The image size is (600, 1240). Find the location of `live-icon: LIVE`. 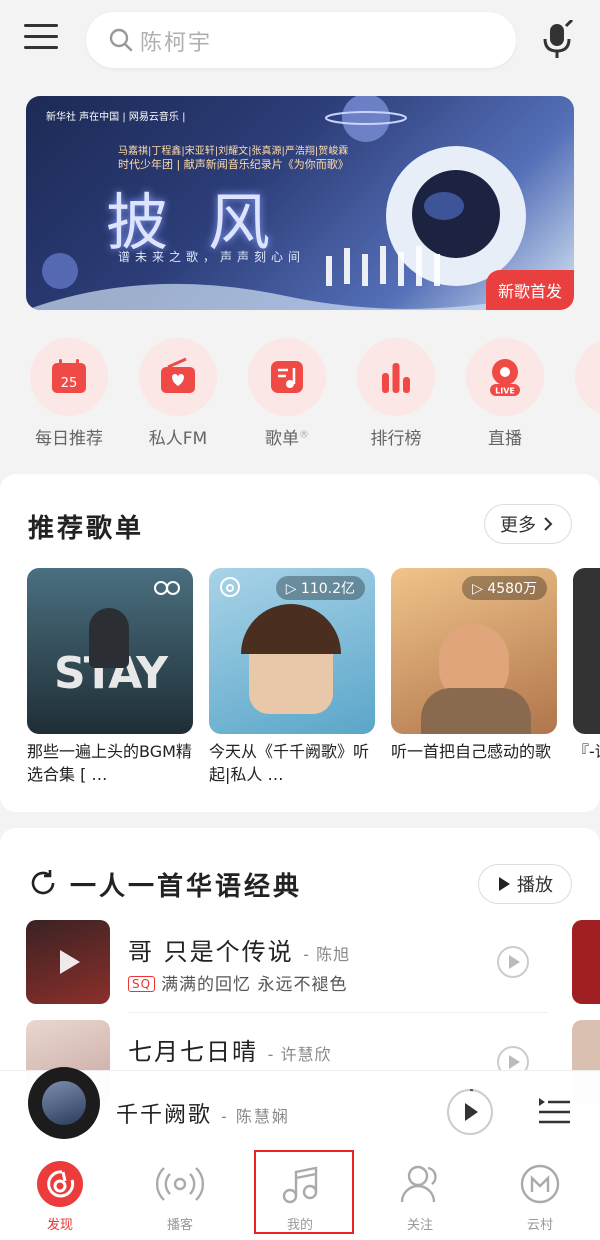

live-icon: LIVE is located at coordinates (505, 377).